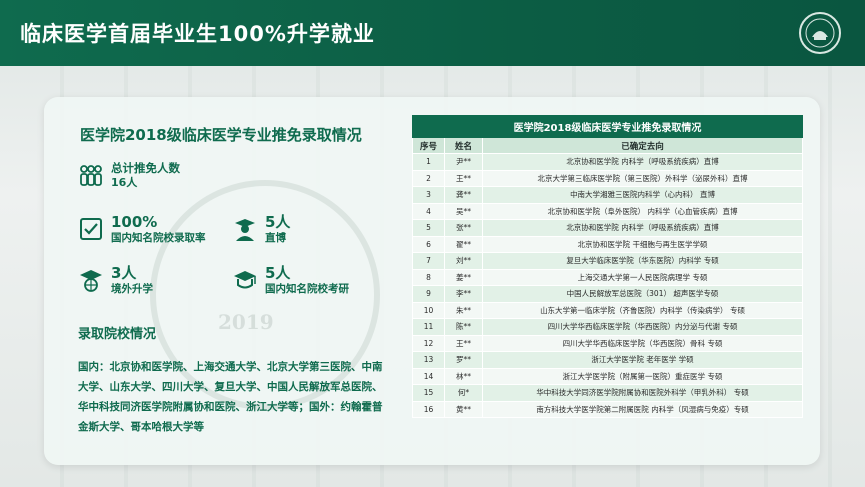 This screenshot has height=487, width=865. Describe the element at coordinates (463, 277) in the screenshot. I see `cell-name: 姜**` at that location.